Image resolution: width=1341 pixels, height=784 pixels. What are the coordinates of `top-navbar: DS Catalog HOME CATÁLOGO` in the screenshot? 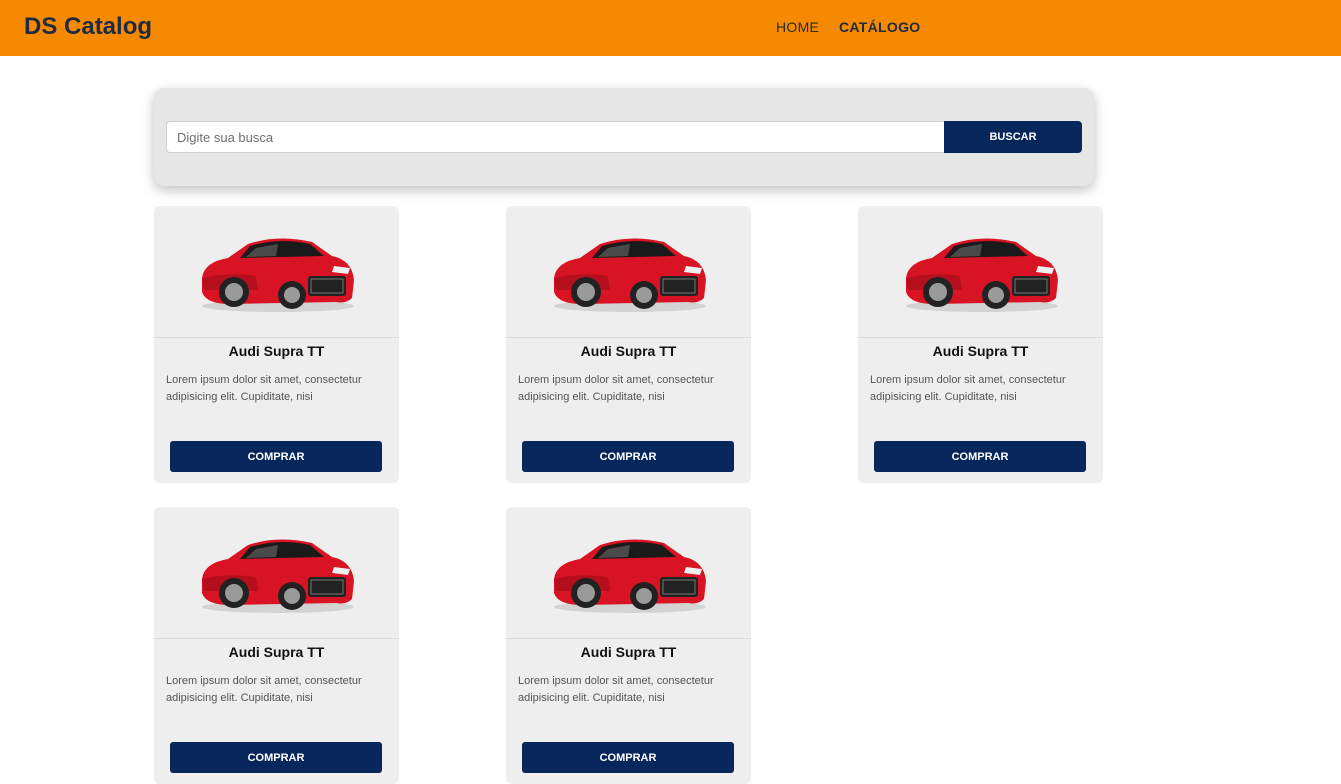 It's located at (670, 28).